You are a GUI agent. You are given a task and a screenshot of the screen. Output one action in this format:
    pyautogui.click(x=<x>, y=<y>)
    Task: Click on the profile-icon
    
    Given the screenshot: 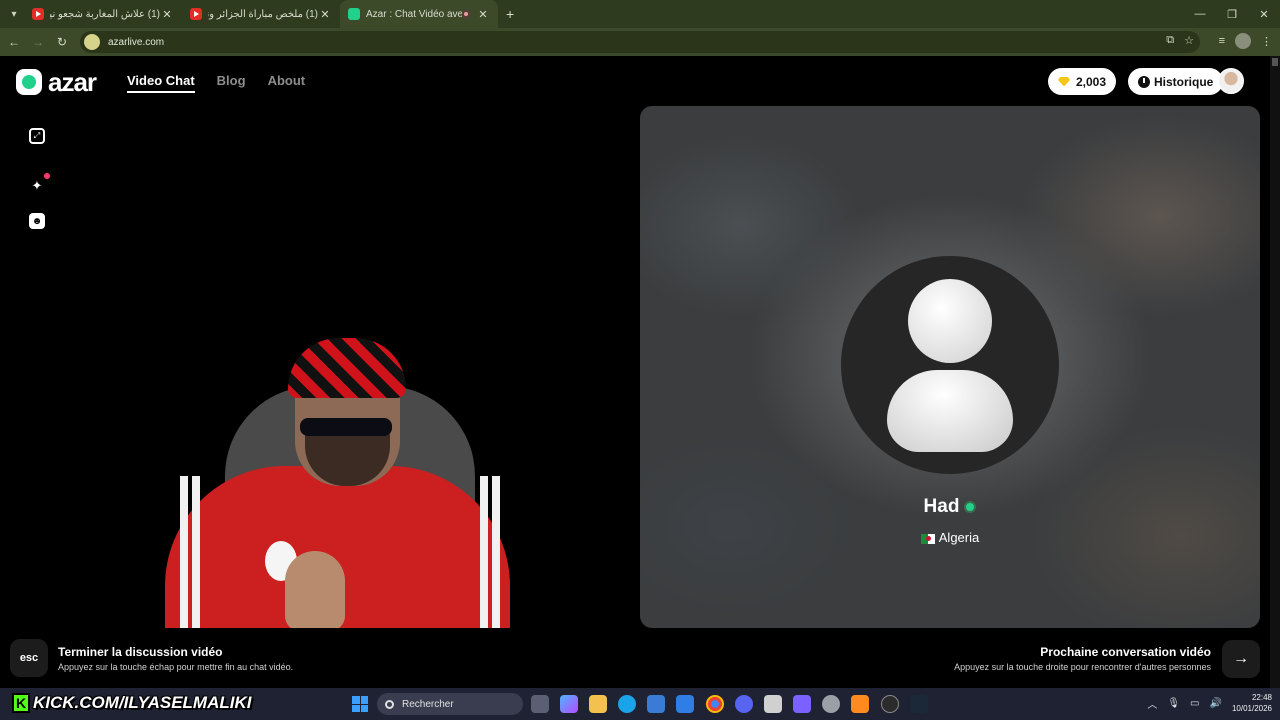 What is the action you would take?
    pyautogui.click(x=1243, y=41)
    